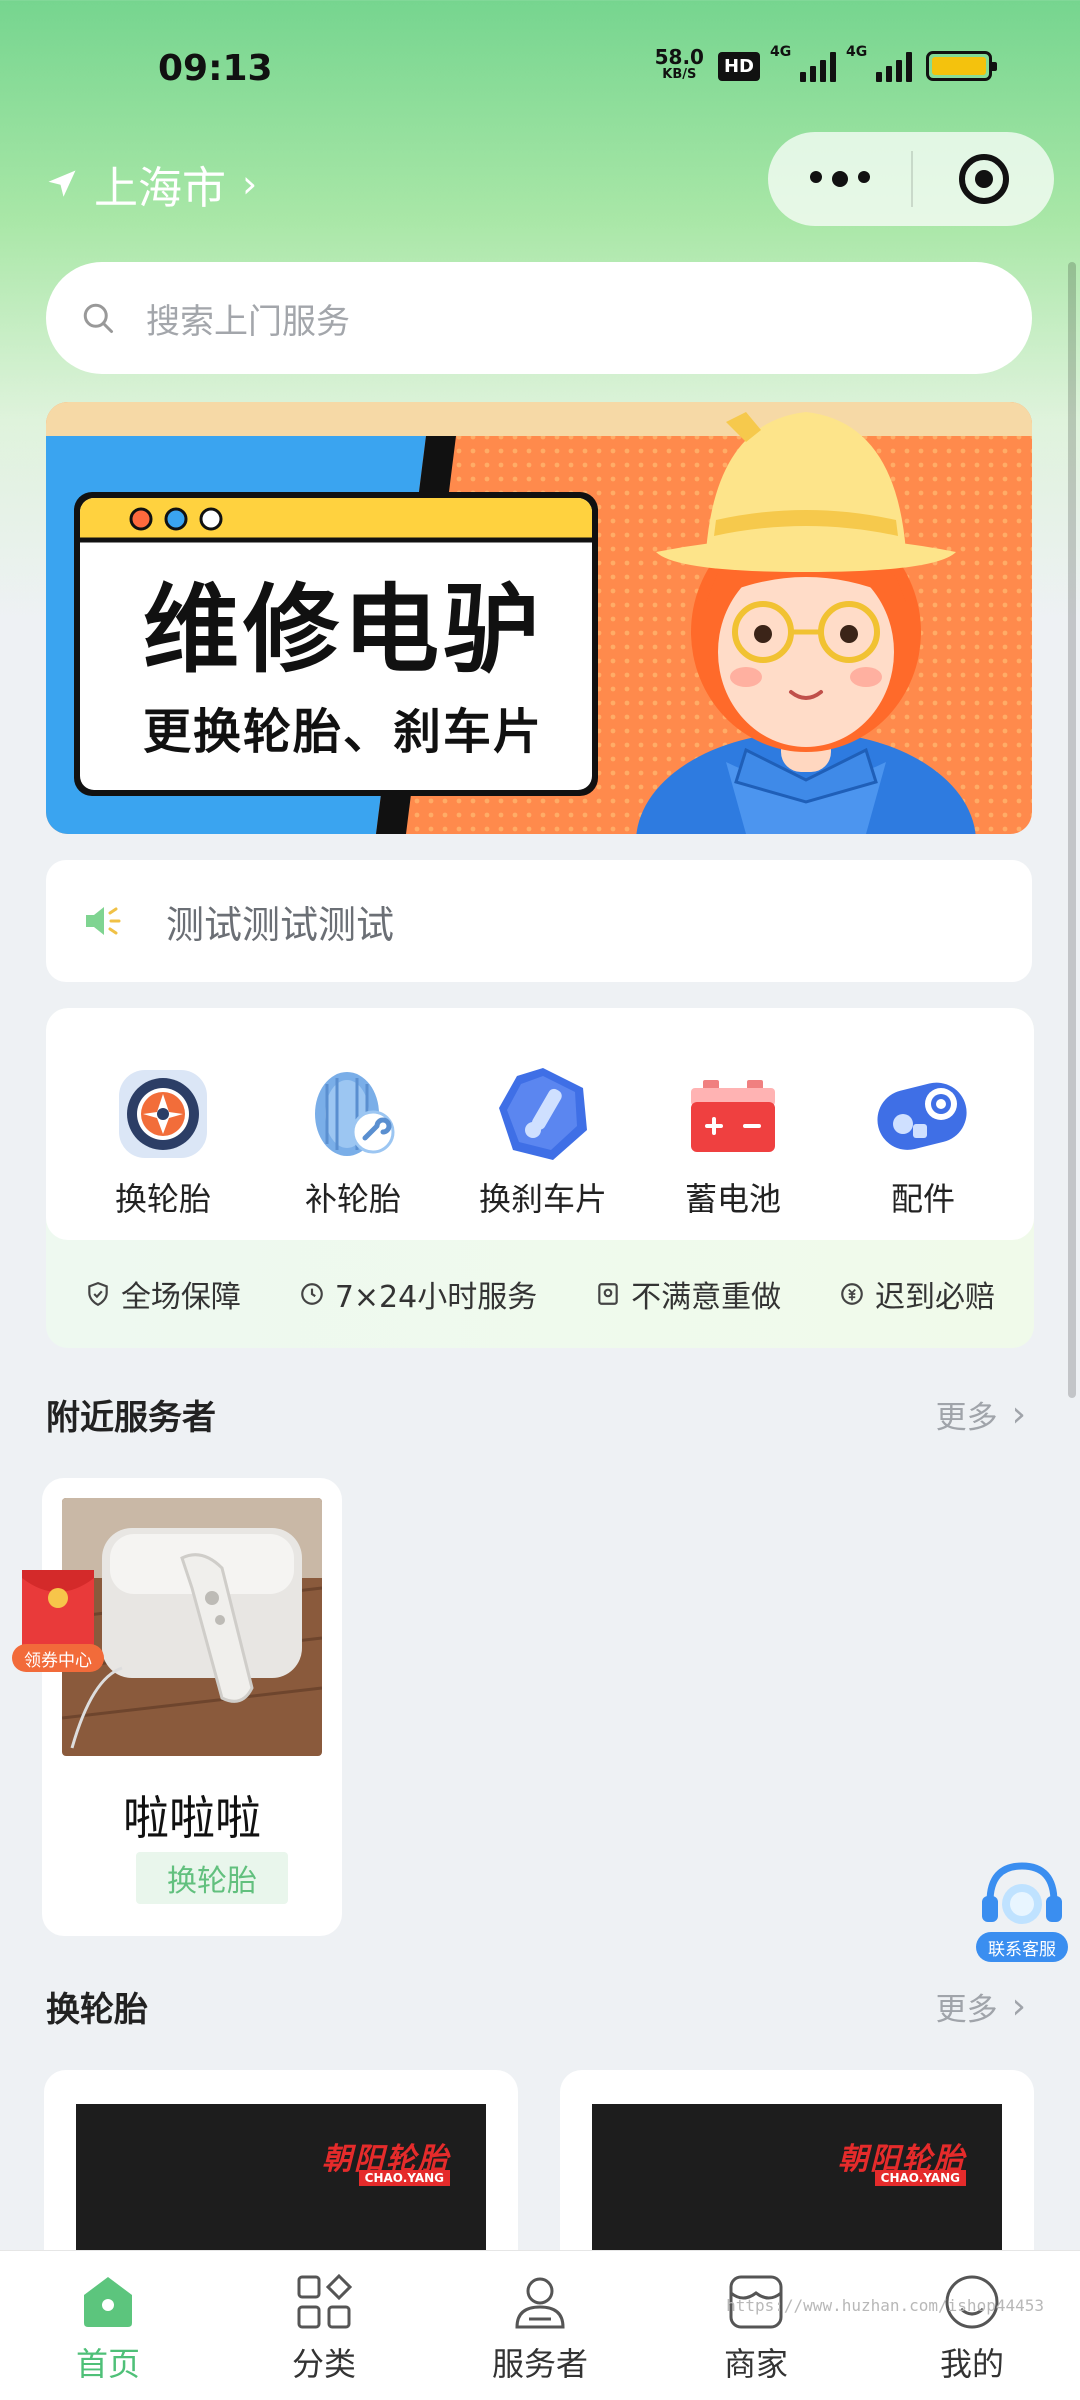 The height and width of the screenshot is (2400, 1080). I want to click on signal-label: 4G, so click(781, 52).